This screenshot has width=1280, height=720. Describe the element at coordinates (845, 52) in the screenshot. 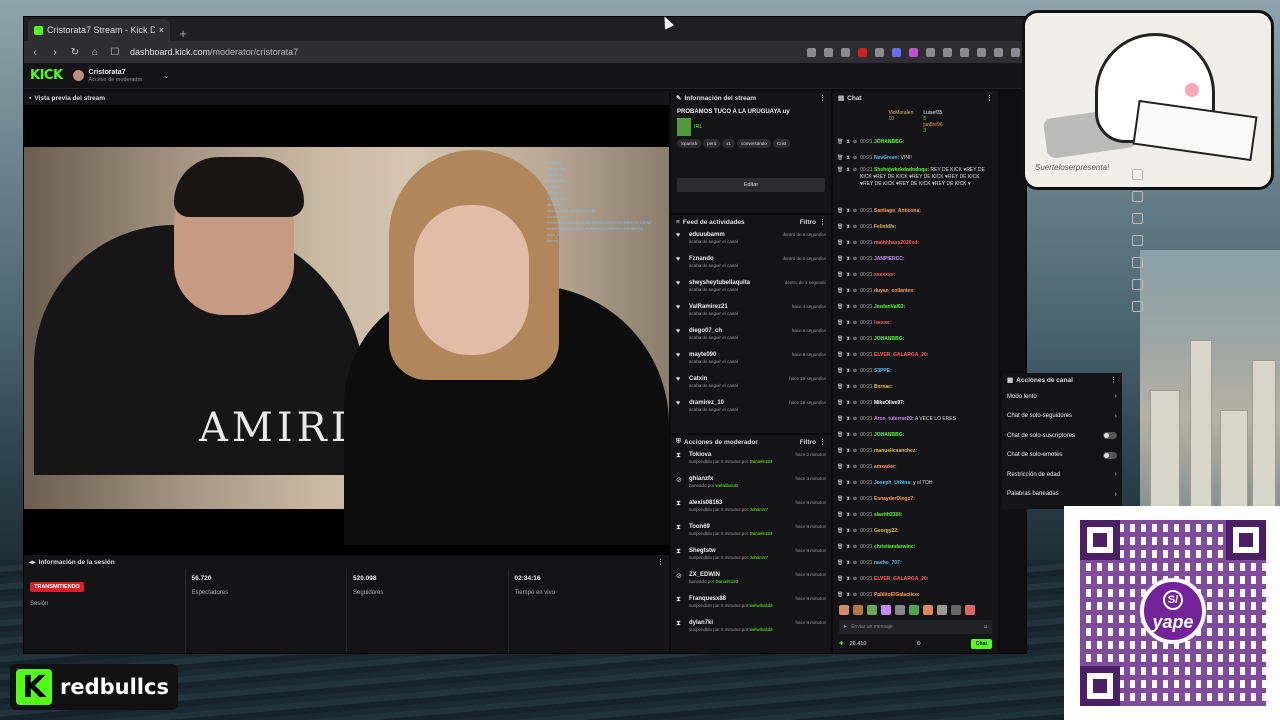

I see `shield-icon` at that location.